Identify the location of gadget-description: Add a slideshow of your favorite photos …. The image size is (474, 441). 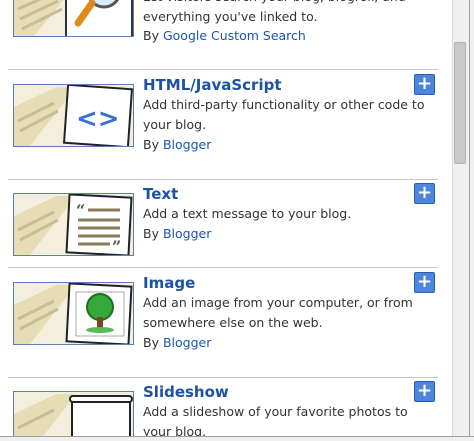
(275, 420).